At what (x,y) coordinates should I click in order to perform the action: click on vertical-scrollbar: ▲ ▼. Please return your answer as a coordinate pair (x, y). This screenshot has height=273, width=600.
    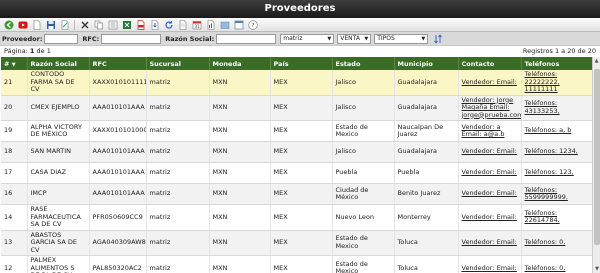
    Looking at the image, I should click on (596, 165).